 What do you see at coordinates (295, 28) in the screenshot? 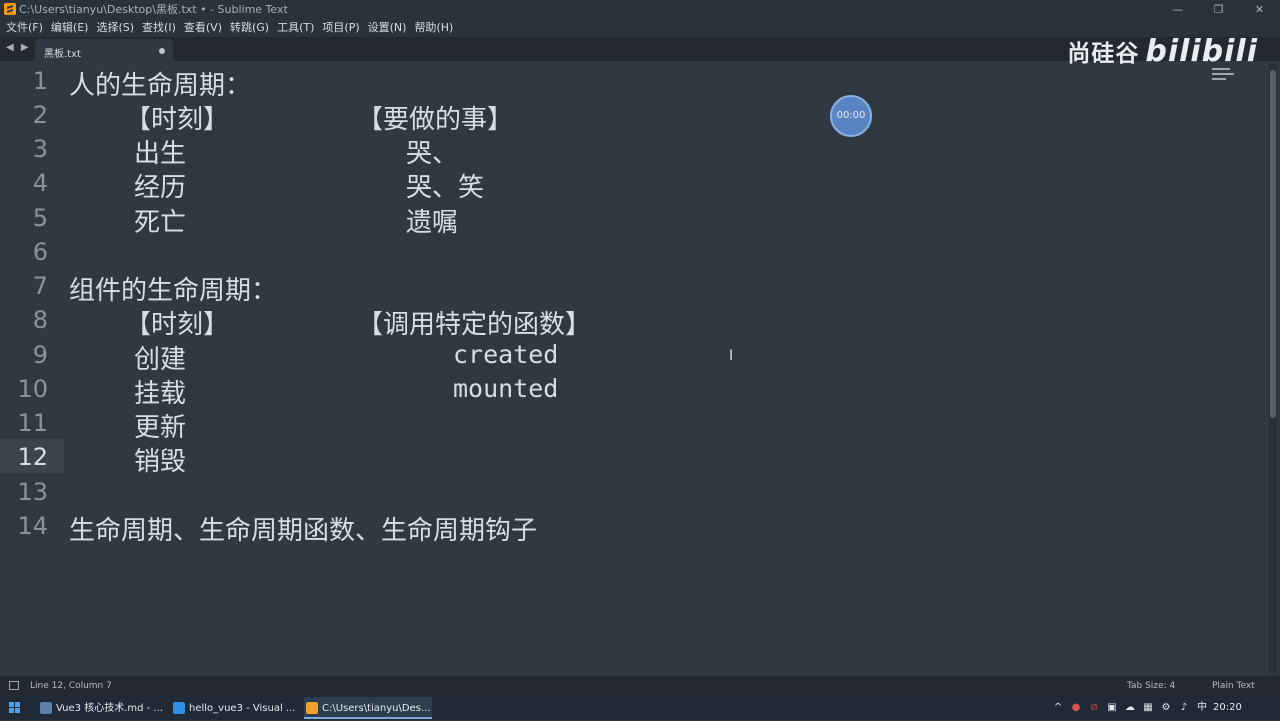
I see `menu-tools: 工具(T)` at bounding box center [295, 28].